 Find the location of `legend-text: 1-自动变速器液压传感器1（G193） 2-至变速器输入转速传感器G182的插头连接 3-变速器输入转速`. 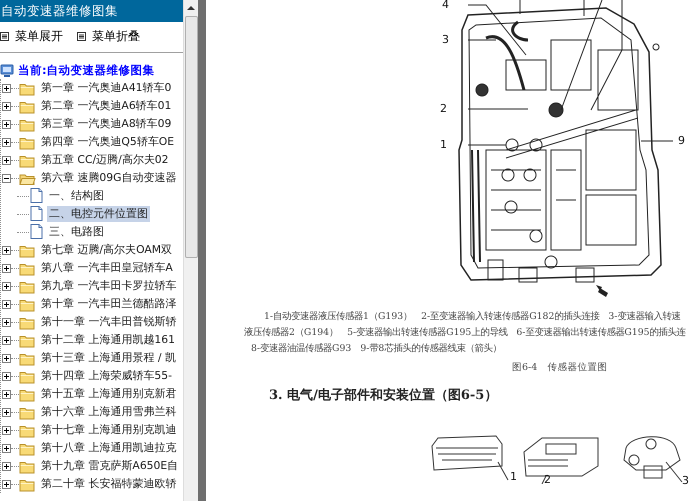

legend-text: 1-自动变速器液压传感器1（G193） 2-至变速器输入转速传感器G182的插头连接 3-变速器输入转速 is located at coordinates (472, 316).